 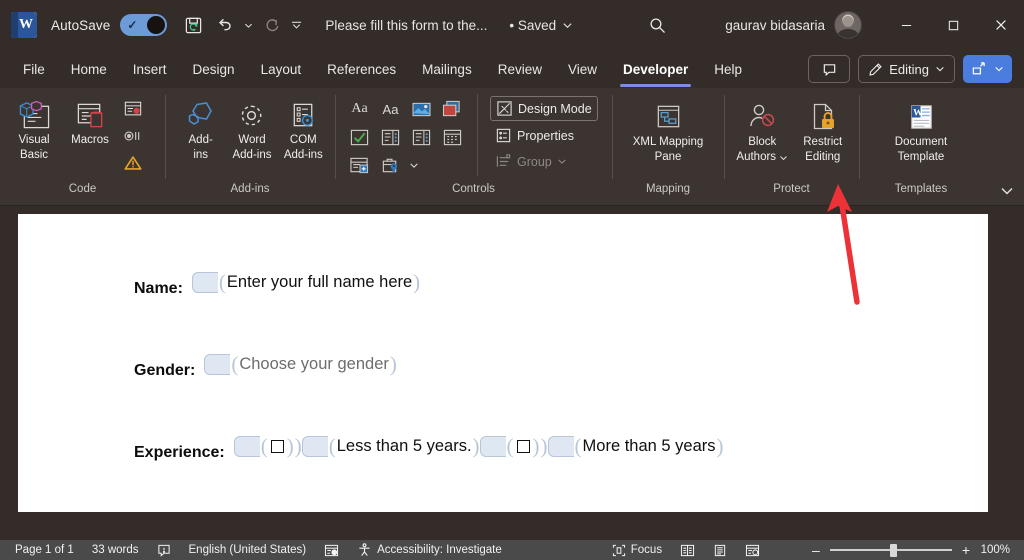 What do you see at coordinates (359, 165) in the screenshot?
I see `repeating-section-content-control-icon` at bounding box center [359, 165].